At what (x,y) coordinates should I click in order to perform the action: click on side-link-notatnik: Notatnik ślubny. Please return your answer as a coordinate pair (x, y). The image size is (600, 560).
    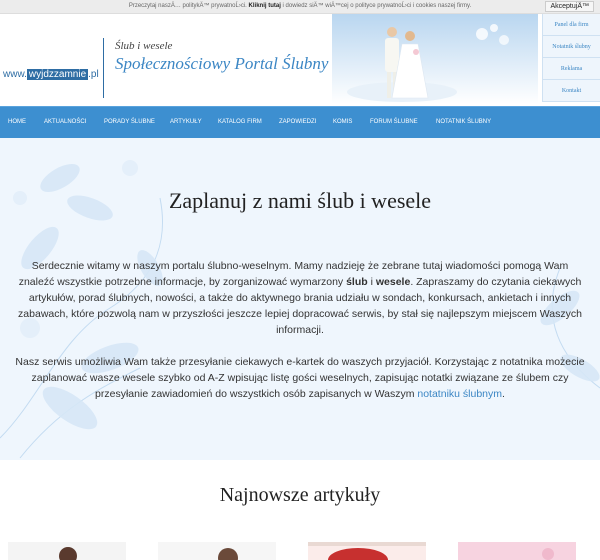
    Looking at the image, I should click on (571, 47).